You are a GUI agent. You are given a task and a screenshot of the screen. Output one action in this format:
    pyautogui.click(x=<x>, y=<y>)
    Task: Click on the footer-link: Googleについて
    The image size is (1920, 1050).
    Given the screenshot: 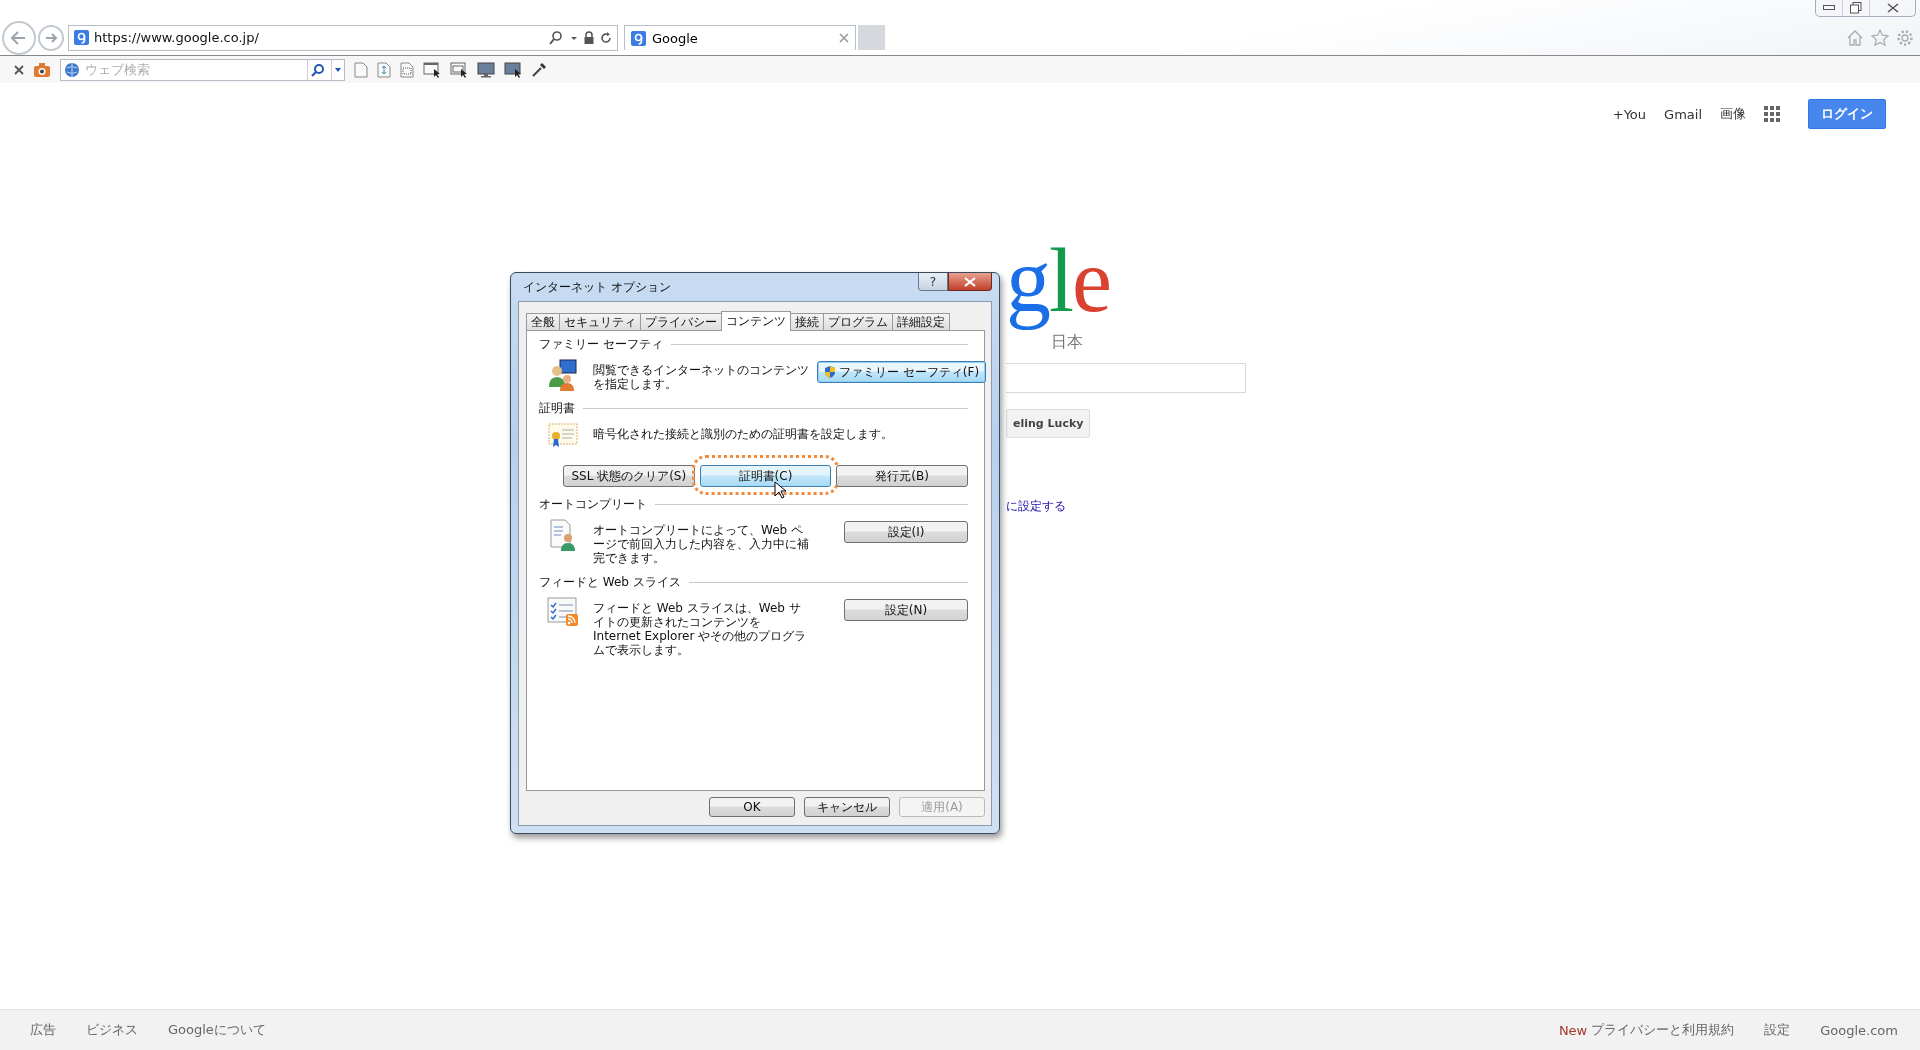 What is the action you would take?
    pyautogui.click(x=217, y=1030)
    